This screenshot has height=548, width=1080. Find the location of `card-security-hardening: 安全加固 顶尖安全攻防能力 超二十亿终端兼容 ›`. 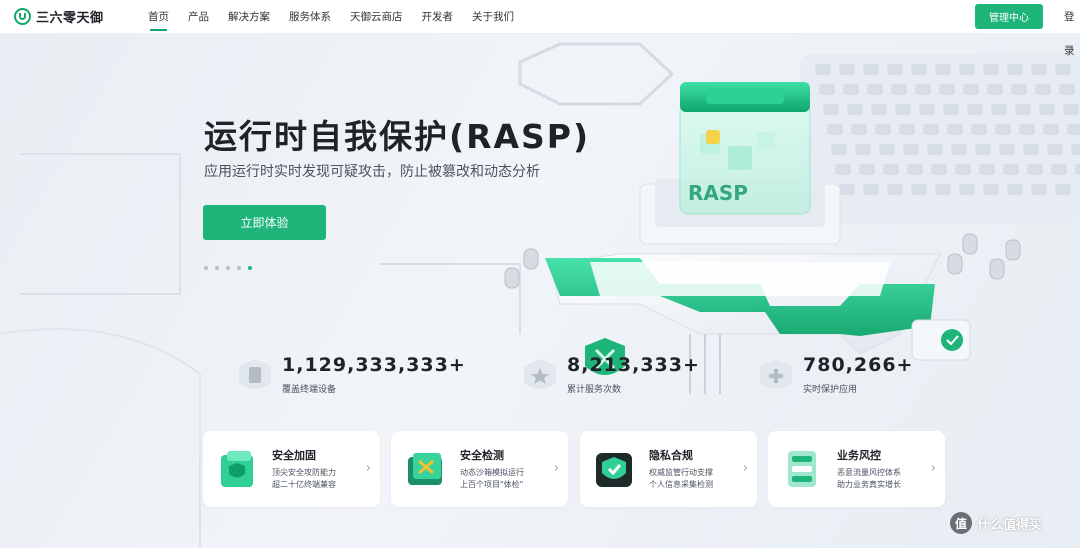

card-security-hardening: 安全加固 顶尖安全攻防能力 超二十亿终端兼容 › is located at coordinates (291, 469).